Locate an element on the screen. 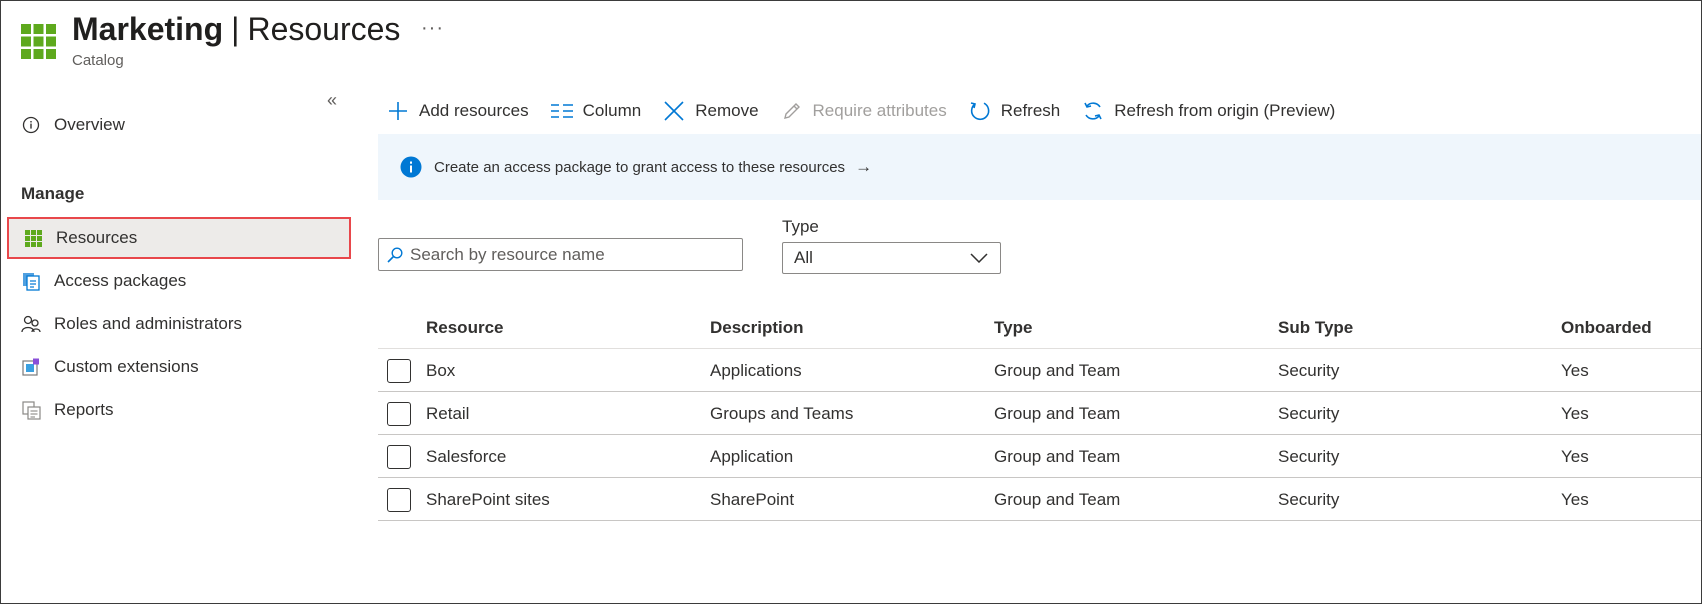  refresh-button: Refresh is located at coordinates (1015, 111).